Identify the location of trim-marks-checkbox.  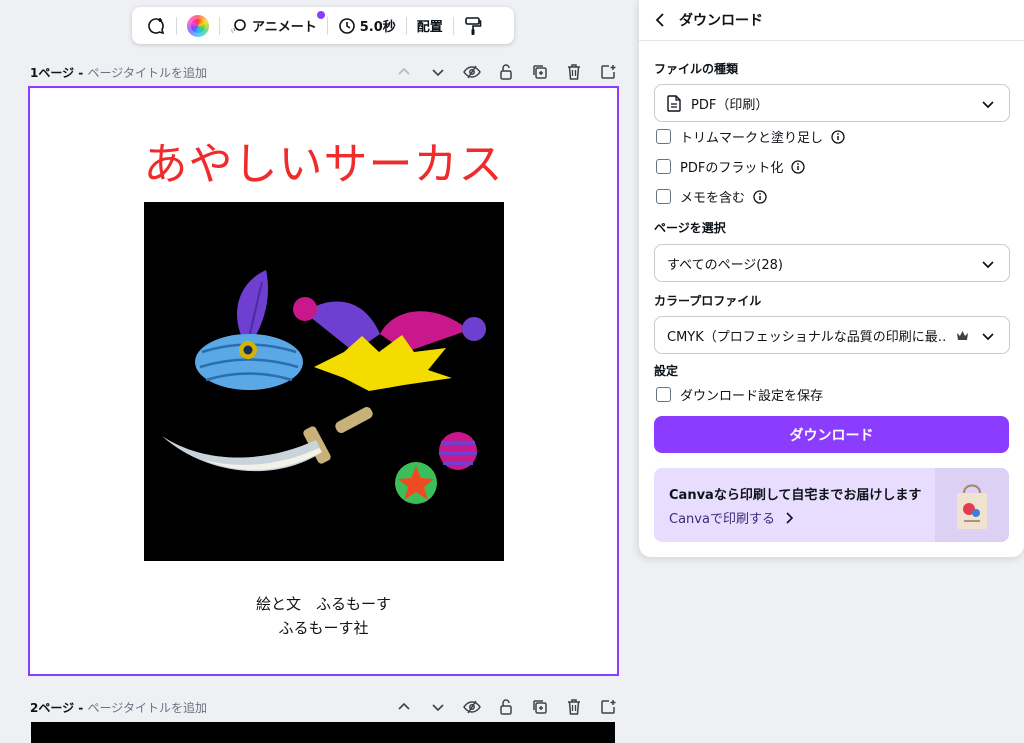
(663, 136).